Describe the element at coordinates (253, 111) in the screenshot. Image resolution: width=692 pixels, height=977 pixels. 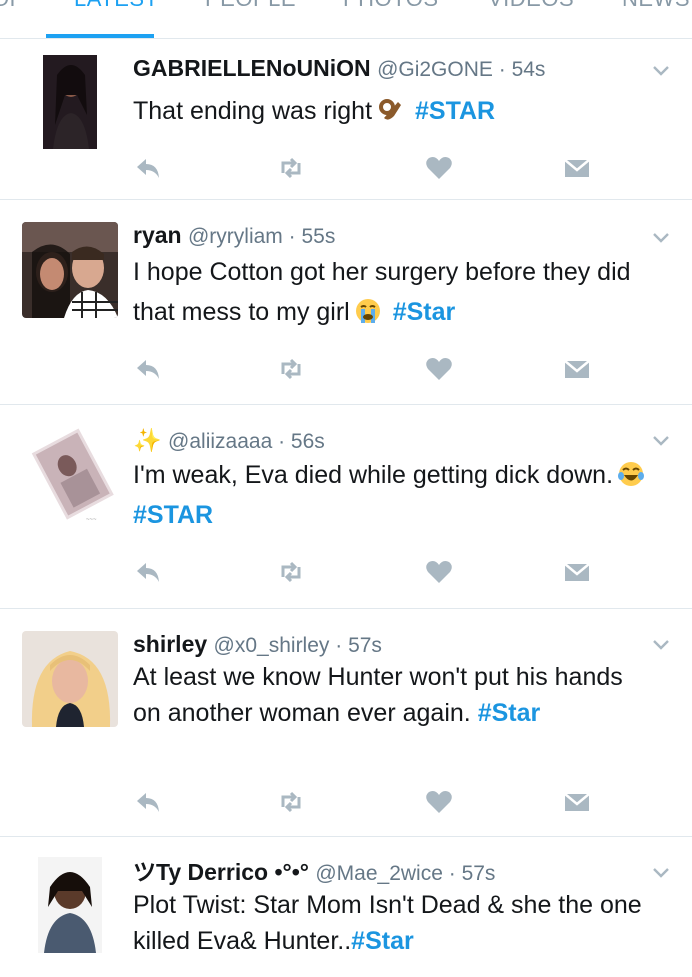
I see `tweet-body: That ending was right` at that location.